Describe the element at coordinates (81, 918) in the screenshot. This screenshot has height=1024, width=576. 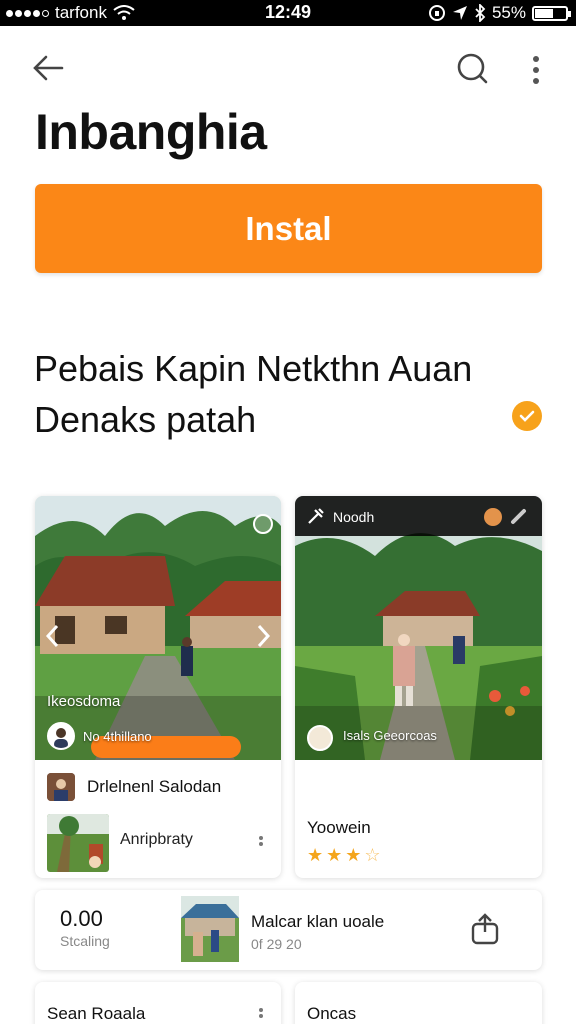
I see `stat-value: 0.00` at that location.